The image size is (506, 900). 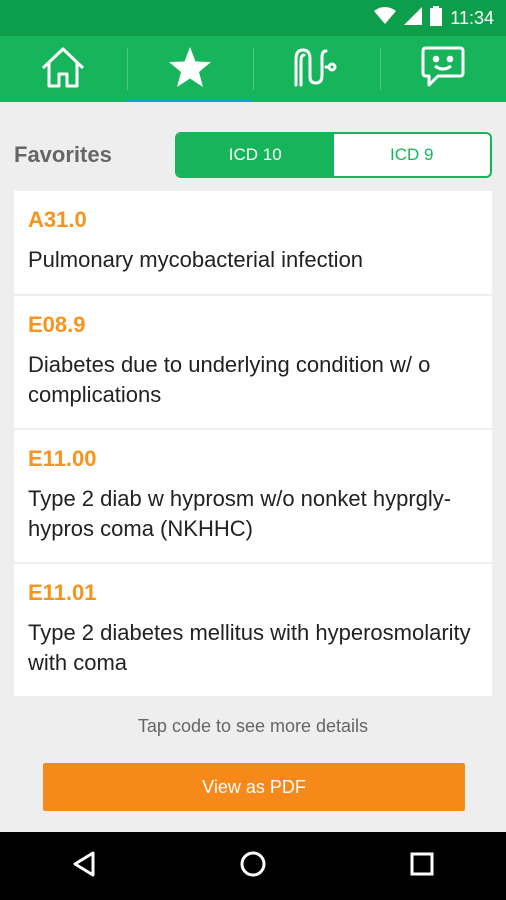 I want to click on home-icon, so click(x=63, y=69).